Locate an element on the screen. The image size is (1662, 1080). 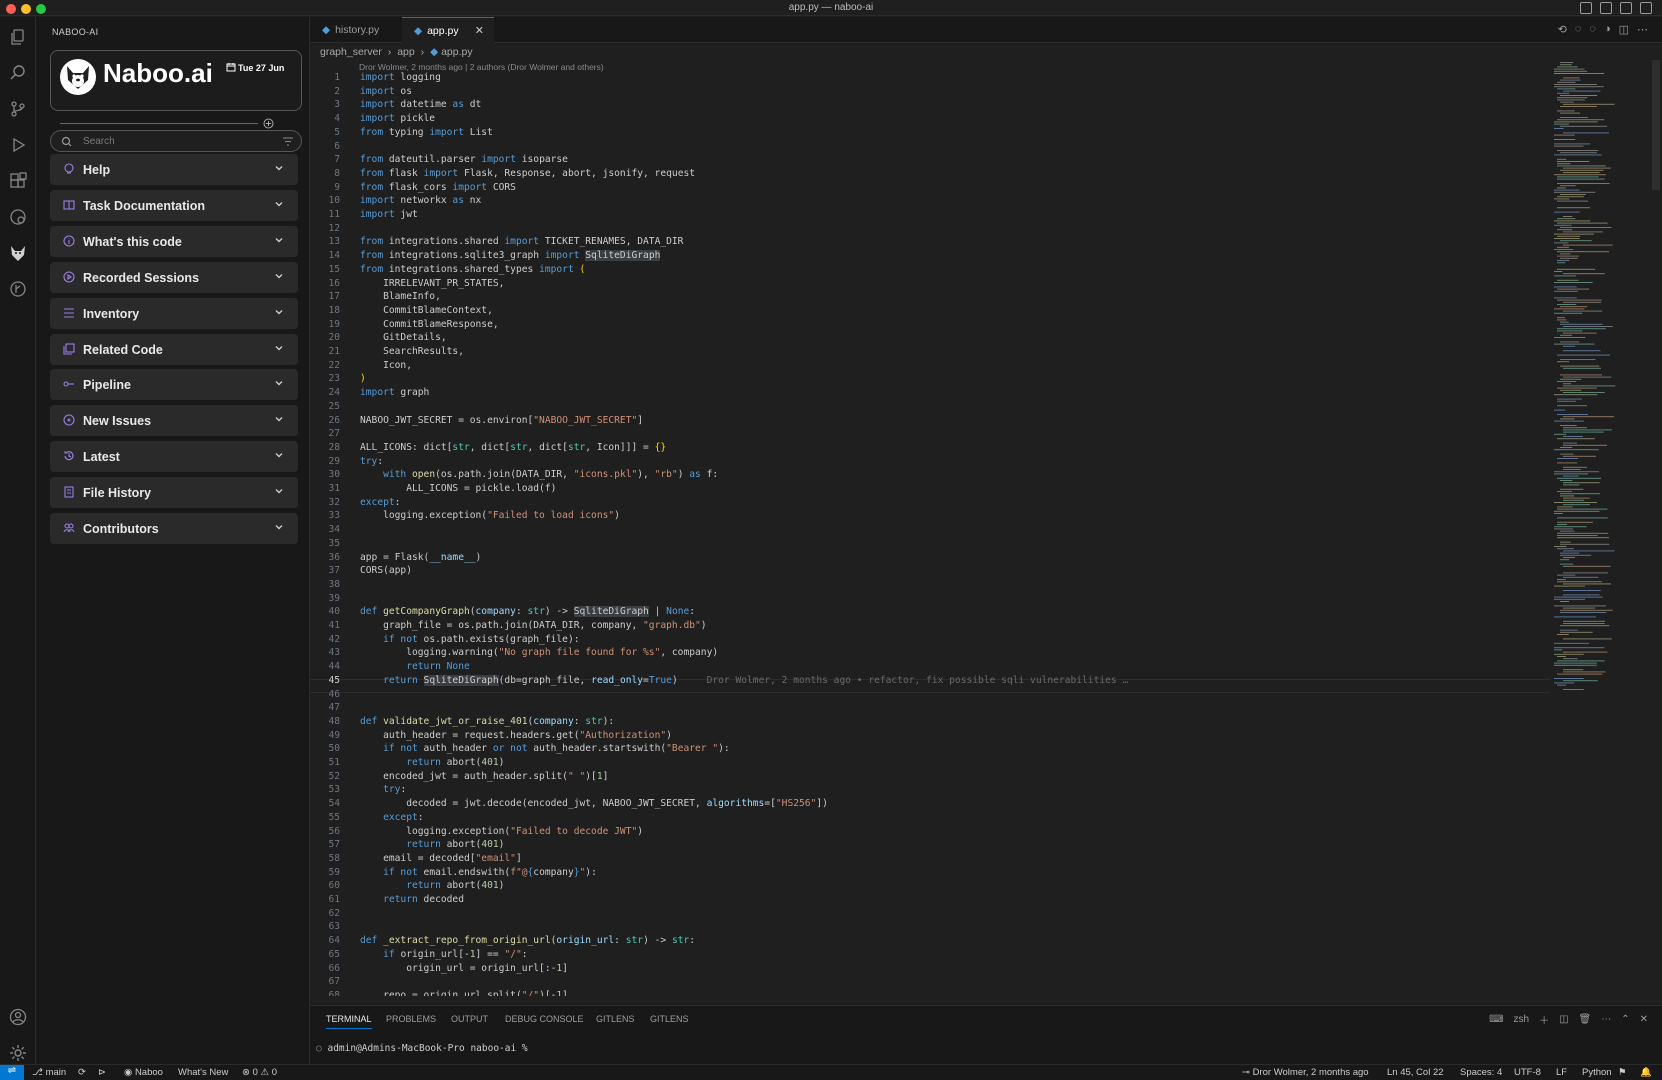
remote-explorer-icon is located at coordinates (18, 217).